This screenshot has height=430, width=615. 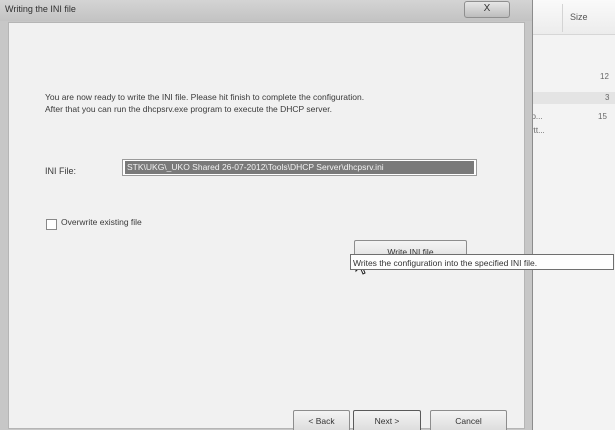 I want to click on column-separator, so click(x=562, y=18).